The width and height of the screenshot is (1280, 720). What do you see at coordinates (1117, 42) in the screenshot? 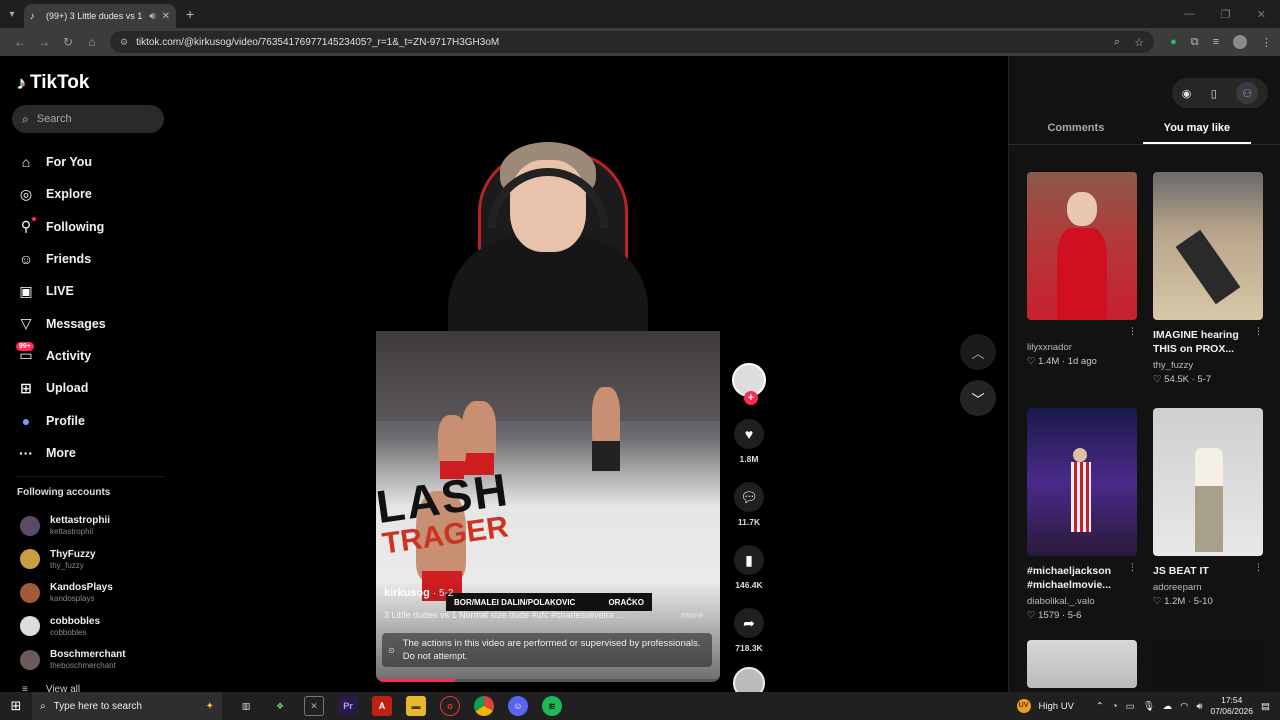
I see `zoom-icon: ⌕` at bounding box center [1117, 42].